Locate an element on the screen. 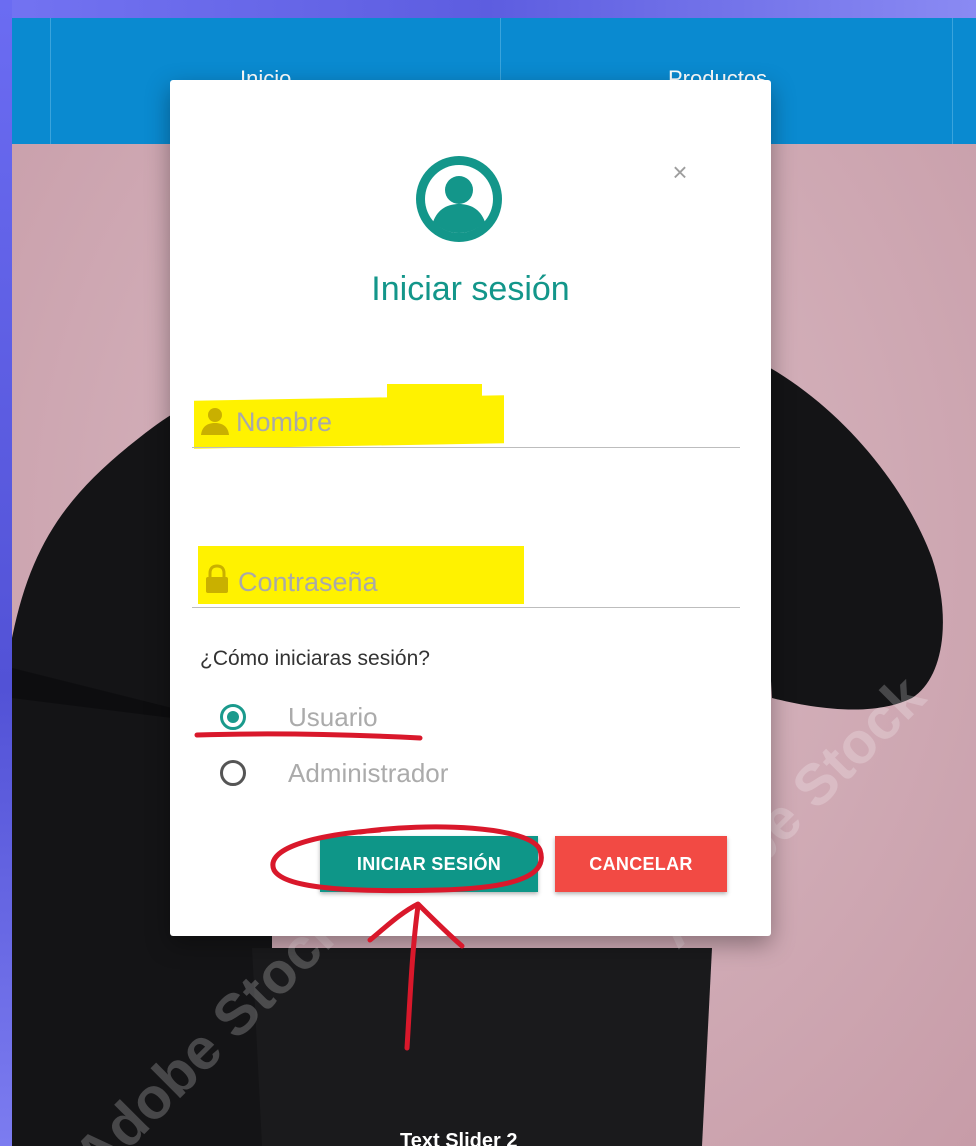 The height and width of the screenshot is (1146, 976). radio-label-administrador: Administrador is located at coordinates (368, 773).